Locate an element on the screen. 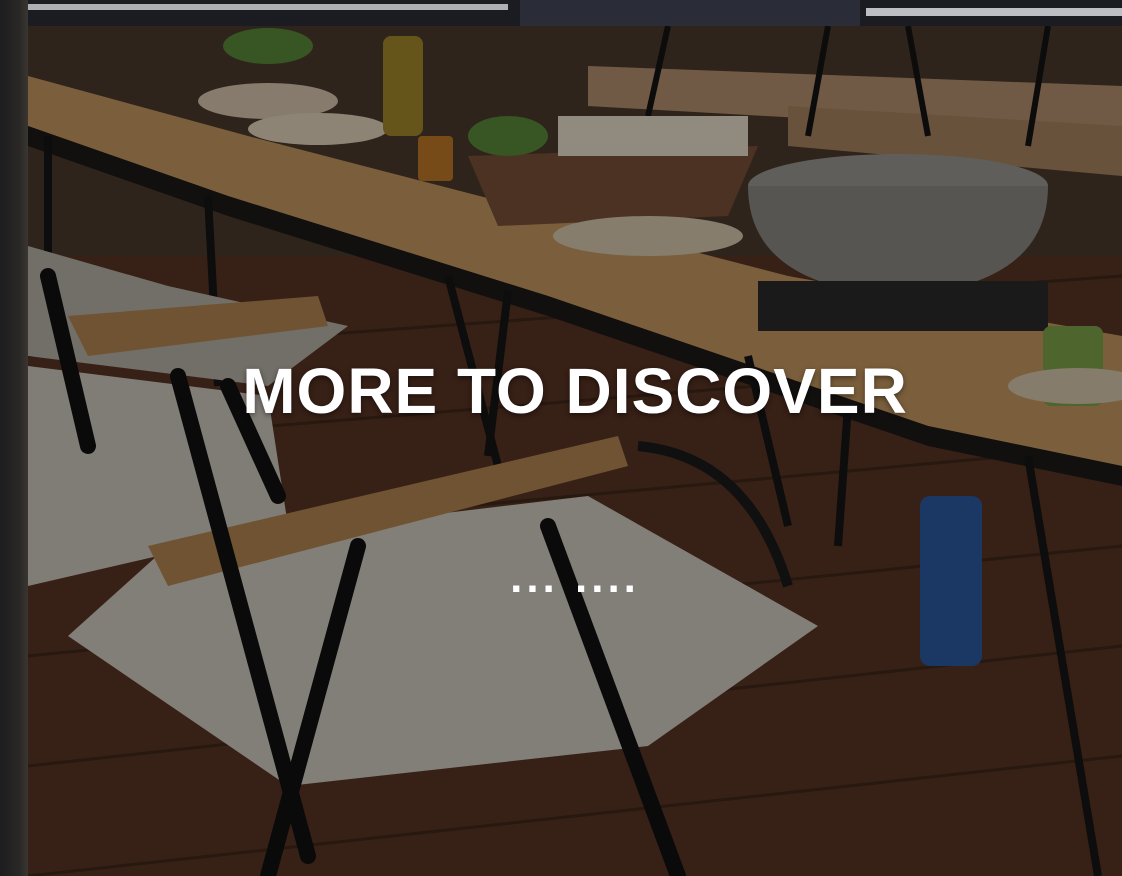 This screenshot has height=876, width=1122. top-strip-bar-left is located at coordinates (268, 7).